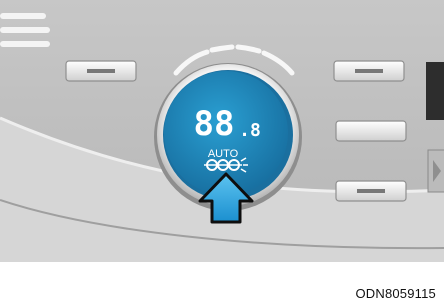  Describe the element at coordinates (395, 293) in the screenshot. I see `figure-caption-code: ODN8059115` at that location.